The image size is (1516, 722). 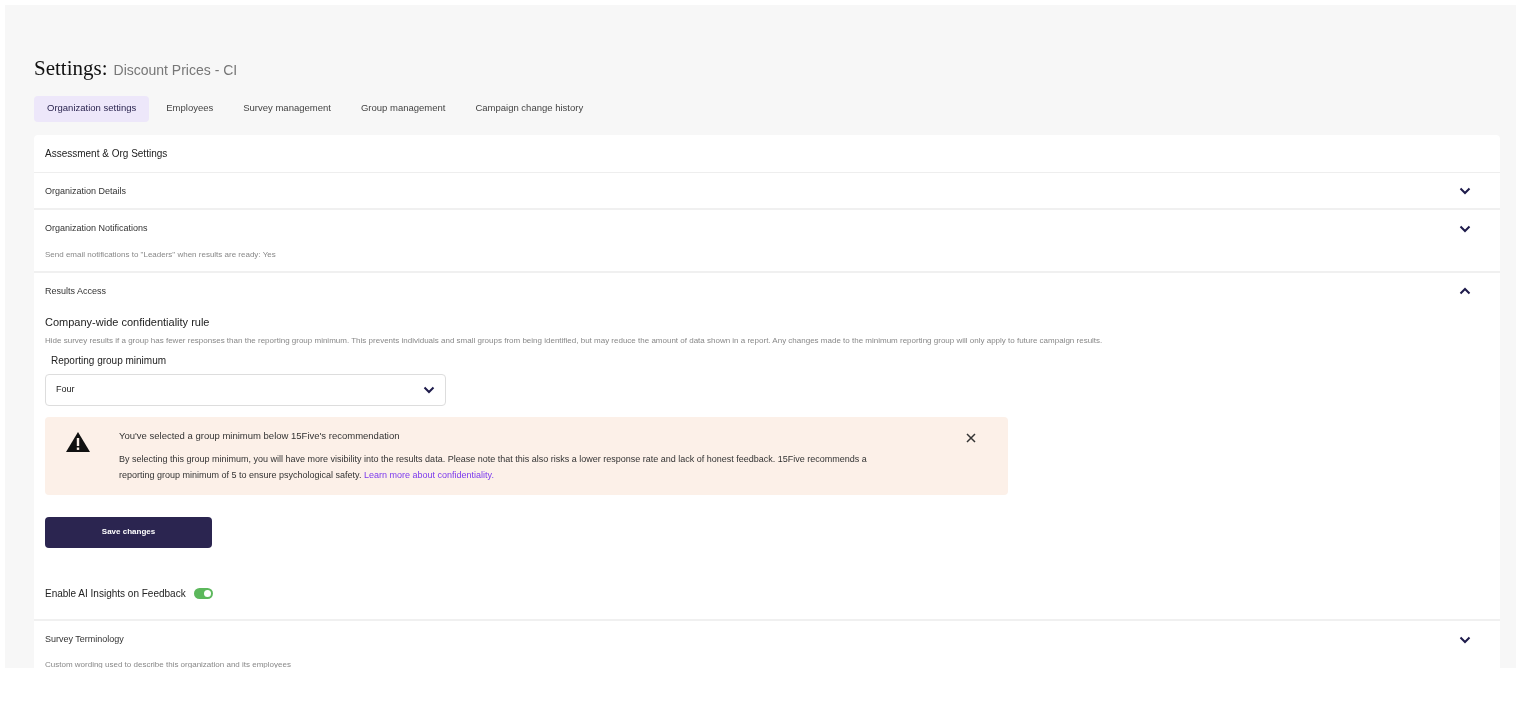 I want to click on section-title: Results Access, so click(x=76, y=291).